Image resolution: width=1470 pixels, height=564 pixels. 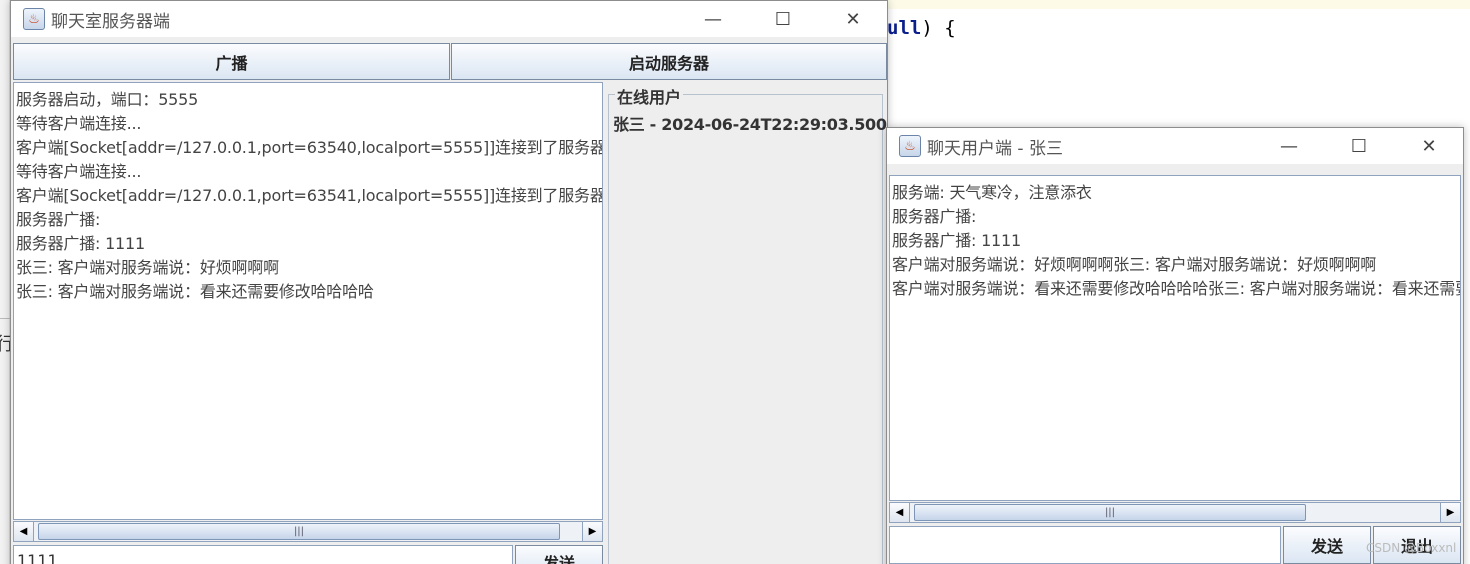 I want to click on client-hscrollbar: ◀ ||| ▶, so click(x=1175, y=512).